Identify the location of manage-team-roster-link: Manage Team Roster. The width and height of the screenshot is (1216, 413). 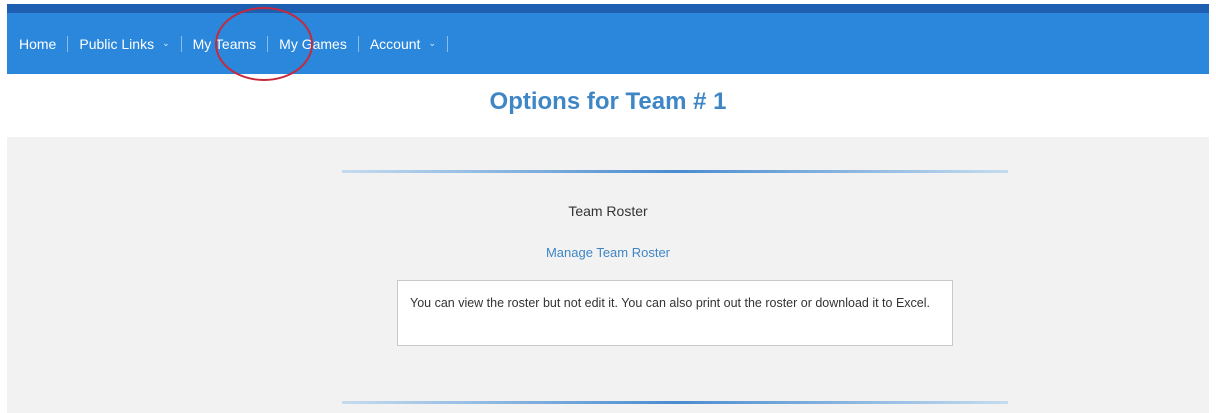
(608, 252).